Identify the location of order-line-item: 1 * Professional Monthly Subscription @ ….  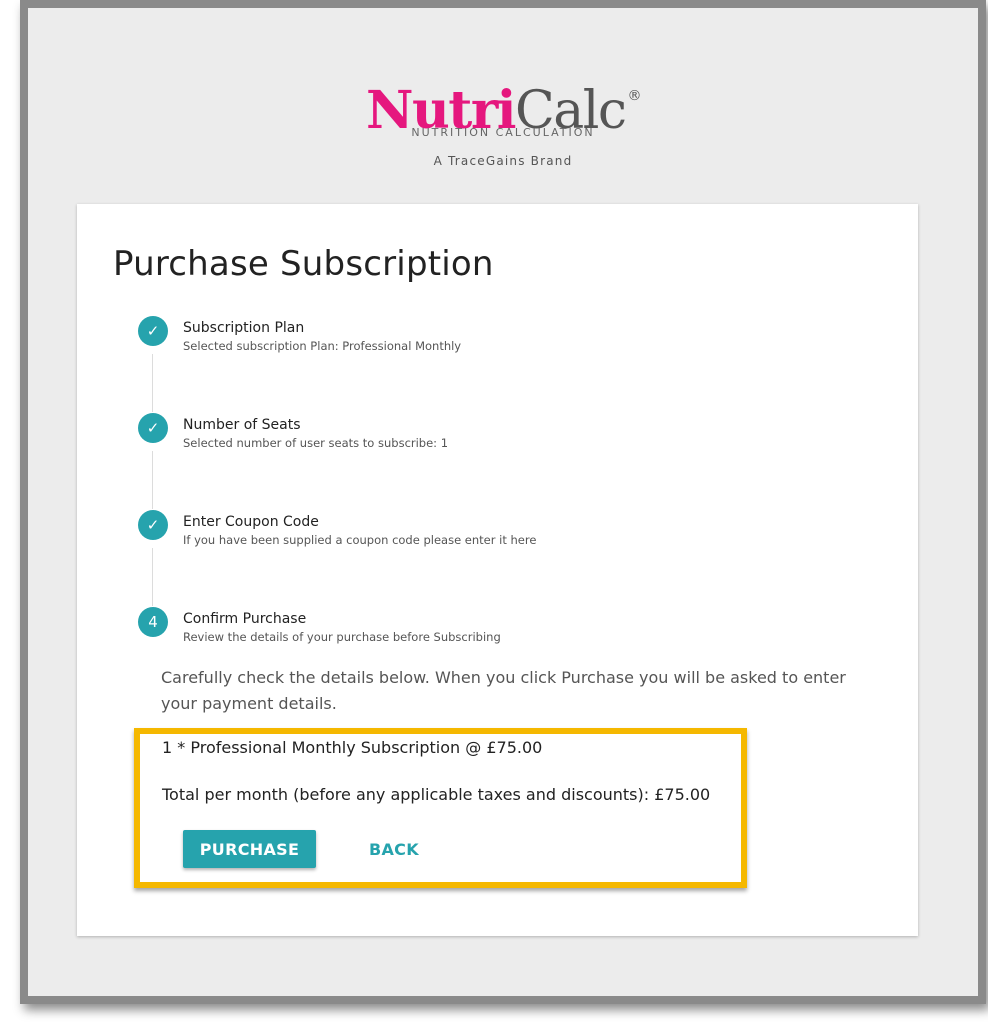
(352, 747).